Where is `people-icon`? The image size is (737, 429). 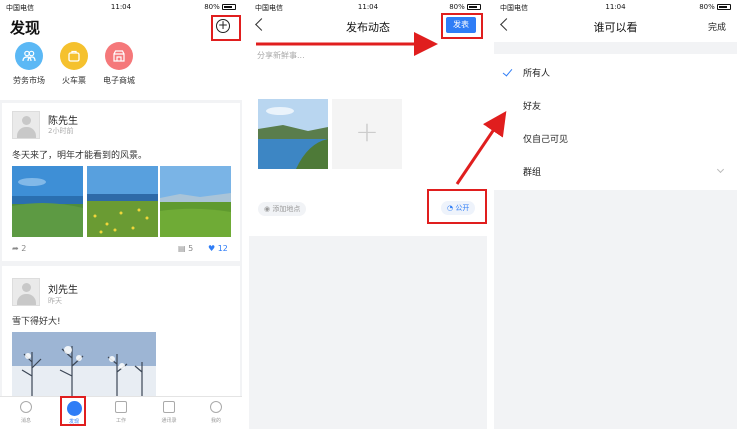
people-icon is located at coordinates (29, 56).